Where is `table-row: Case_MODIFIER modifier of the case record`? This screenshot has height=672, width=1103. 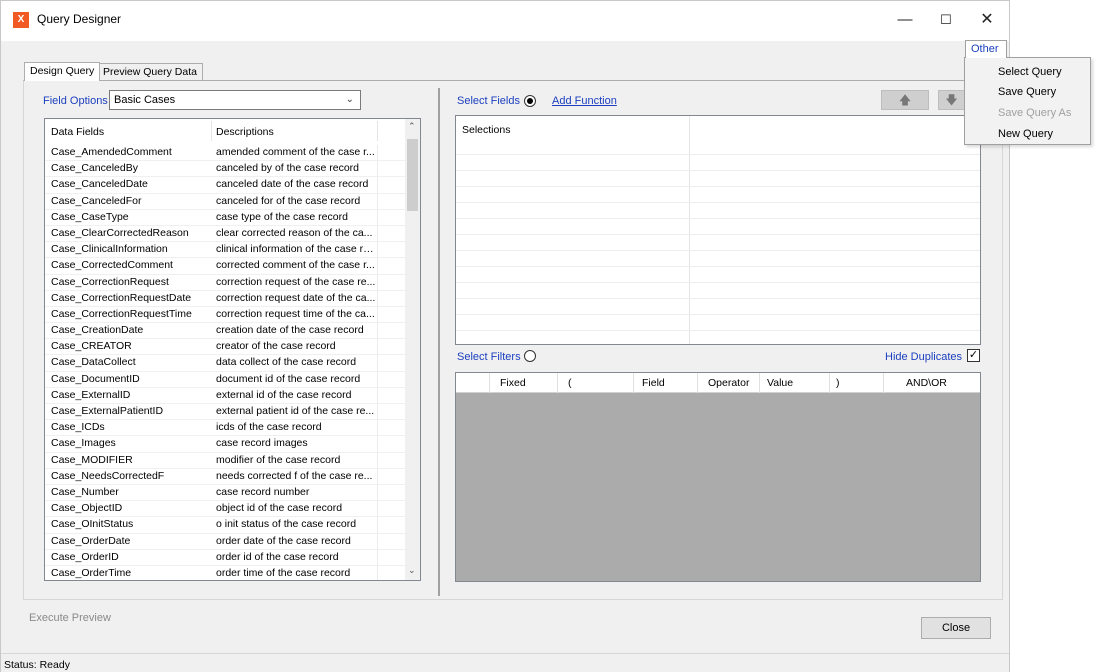 table-row: Case_MODIFIER modifier of the case record is located at coordinates (226, 460).